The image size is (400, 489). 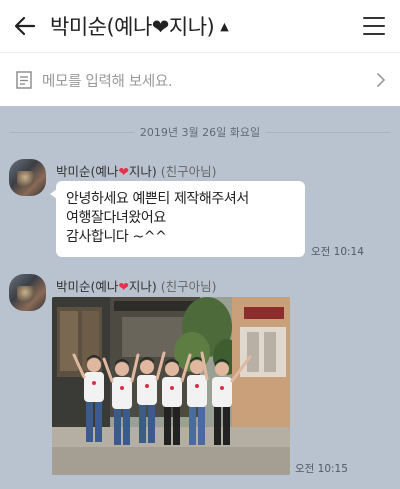 What do you see at coordinates (116, 218) in the screenshot?
I see `message-line: 여행잘다녀왔어요` at bounding box center [116, 218].